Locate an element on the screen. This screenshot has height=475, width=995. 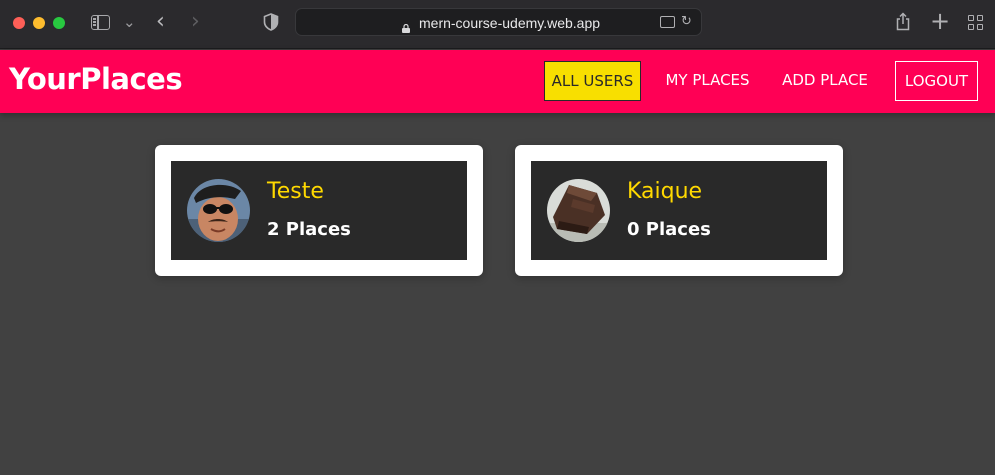
user-card: Kaique 0 Places is located at coordinates (679, 210).